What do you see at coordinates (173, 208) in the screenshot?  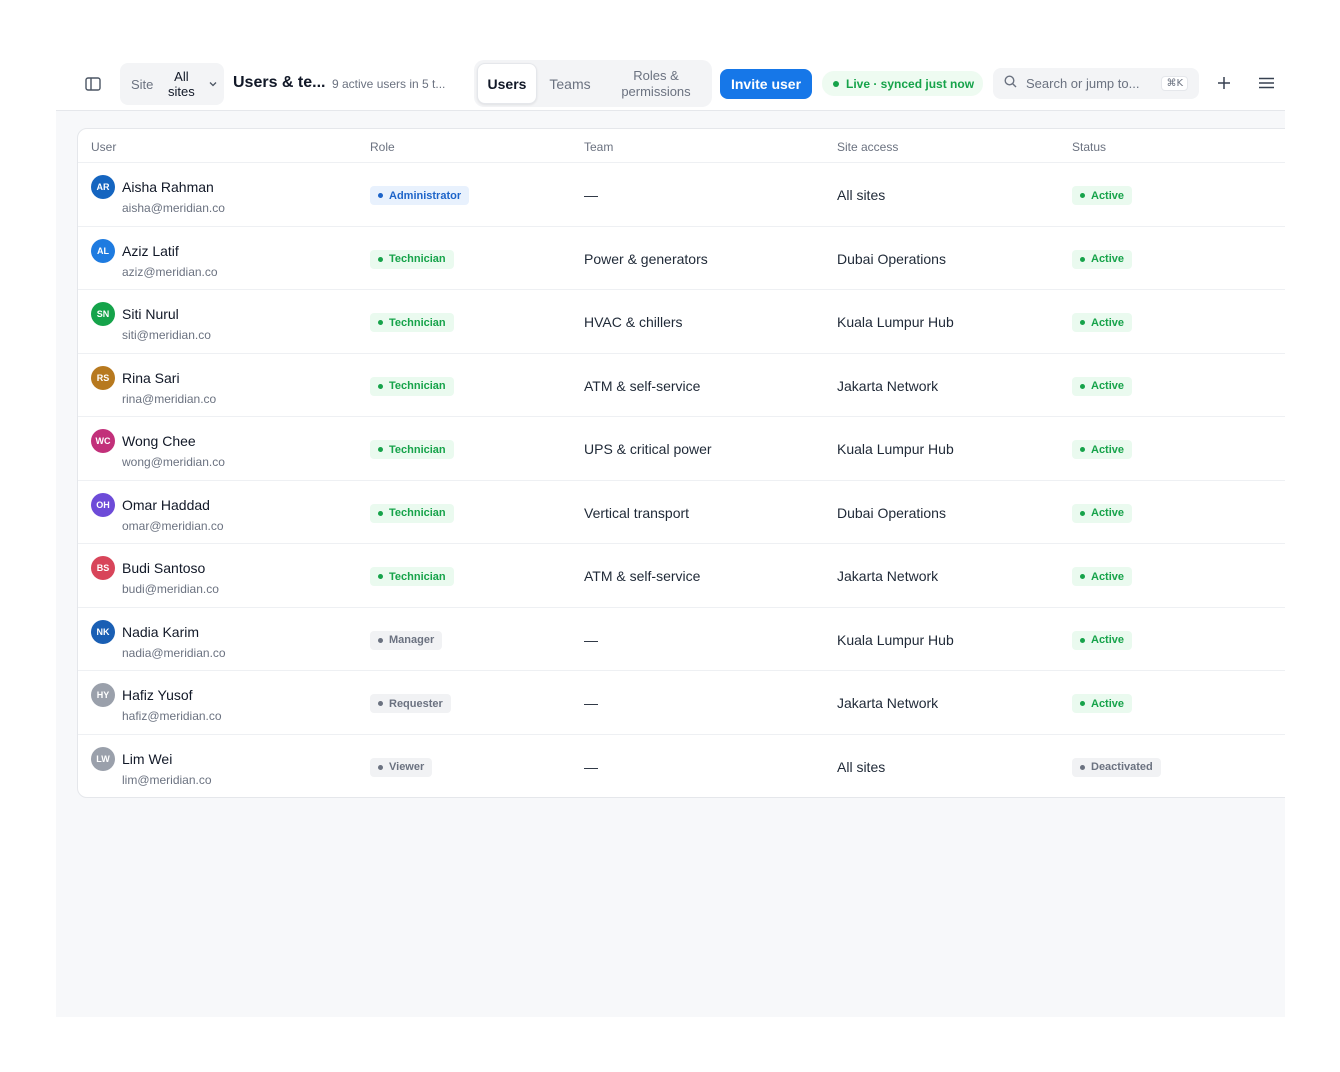 I see `user-email: aisha@meridian.co` at bounding box center [173, 208].